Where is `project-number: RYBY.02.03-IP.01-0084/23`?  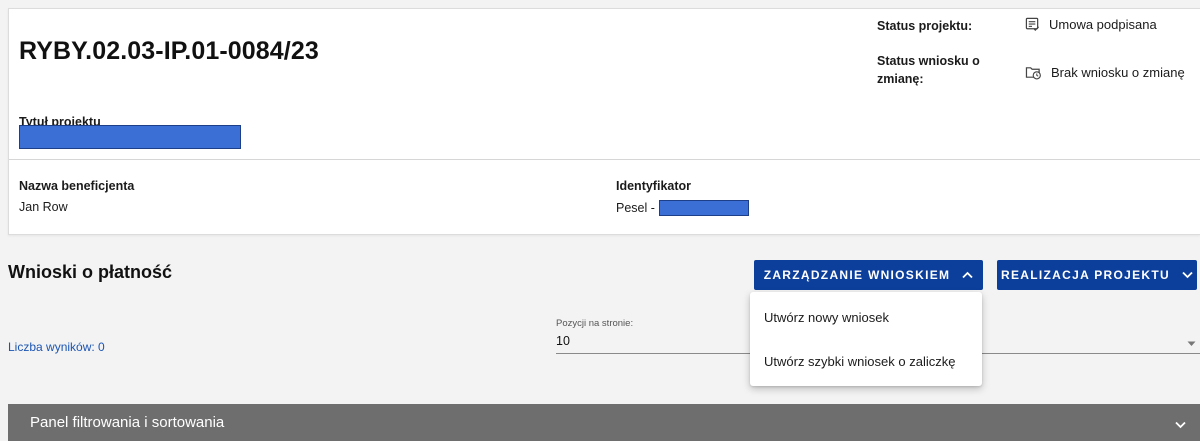
project-number: RYBY.02.03-IP.01-0084/23 is located at coordinates (169, 51).